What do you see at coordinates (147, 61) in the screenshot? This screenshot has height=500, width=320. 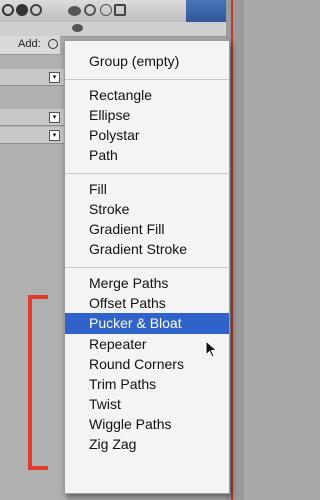 I see `menu-item-group: Group (empty)` at bounding box center [147, 61].